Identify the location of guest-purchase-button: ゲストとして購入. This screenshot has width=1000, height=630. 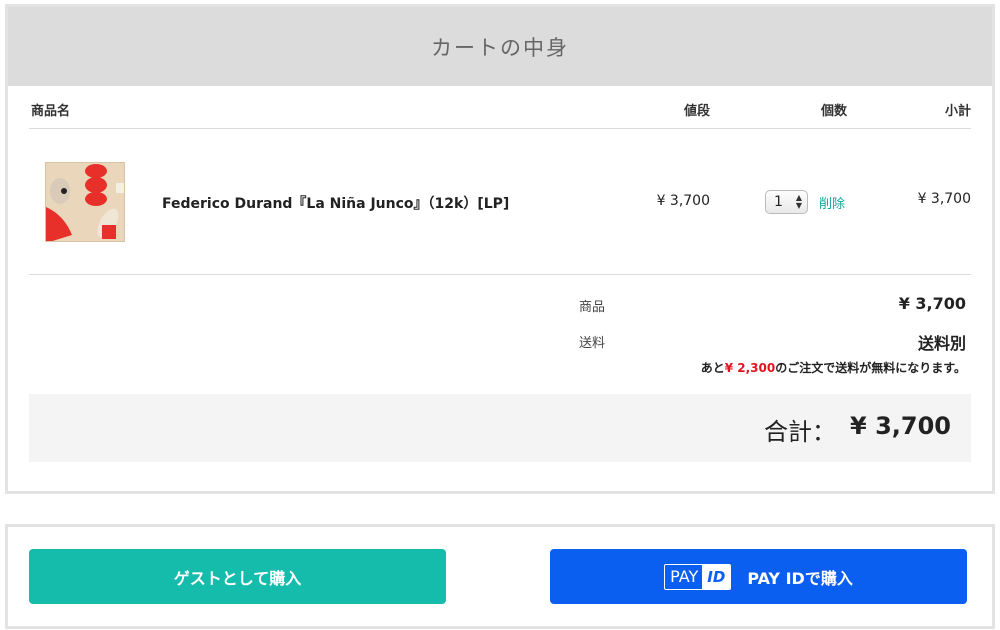
(237, 576).